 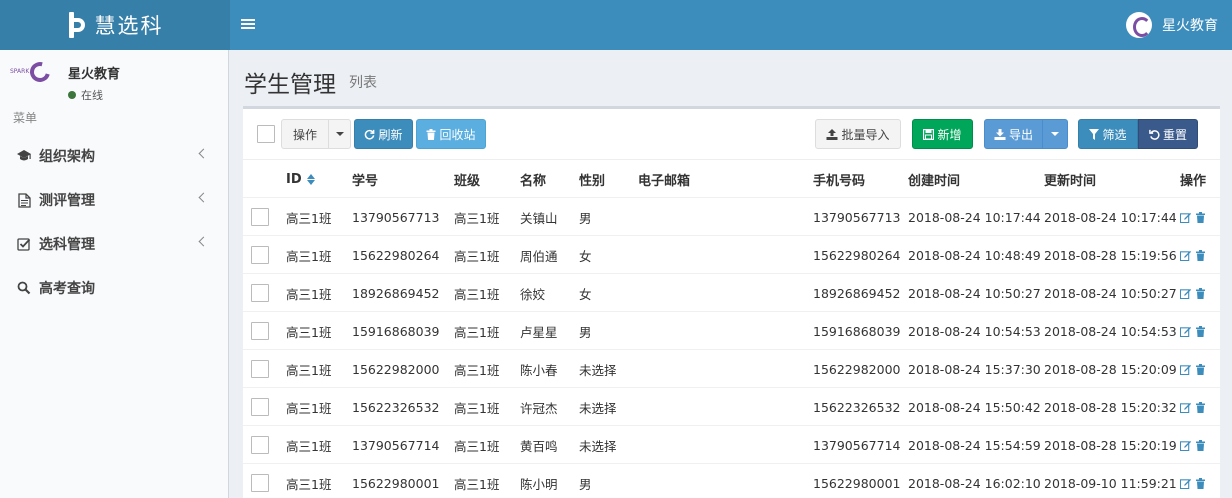 What do you see at coordinates (598, 370) in the screenshot?
I see `cell-gender: 未选择` at bounding box center [598, 370].